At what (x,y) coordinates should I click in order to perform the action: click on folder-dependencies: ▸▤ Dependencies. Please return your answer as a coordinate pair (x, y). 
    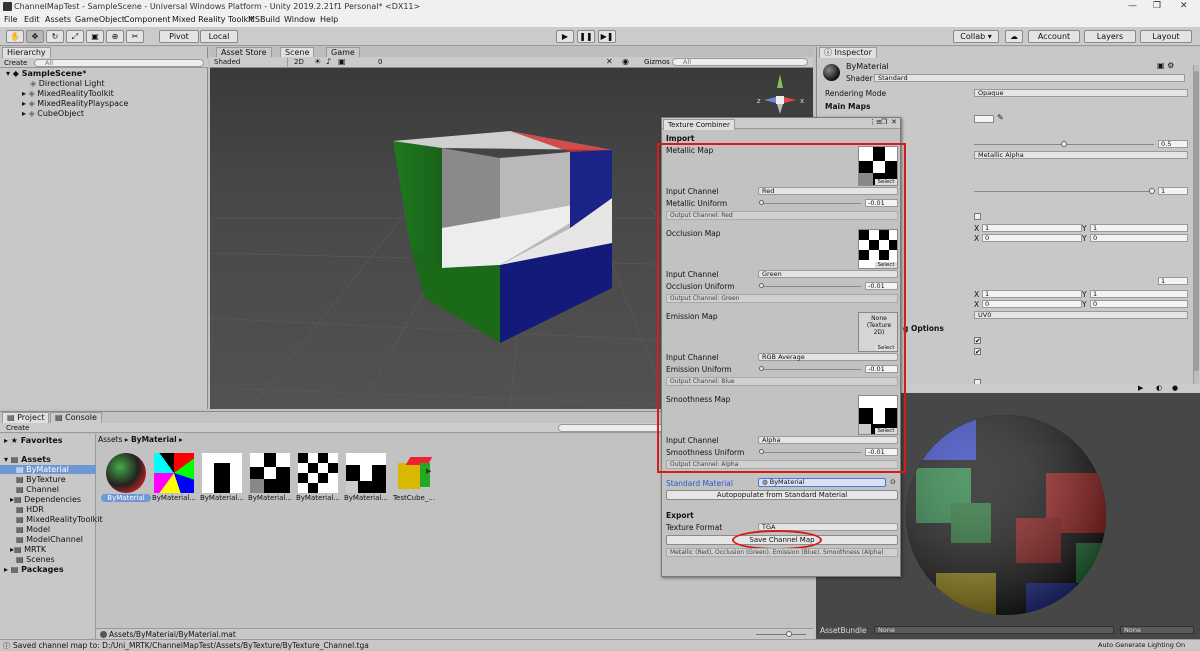
    Looking at the image, I should click on (45, 499).